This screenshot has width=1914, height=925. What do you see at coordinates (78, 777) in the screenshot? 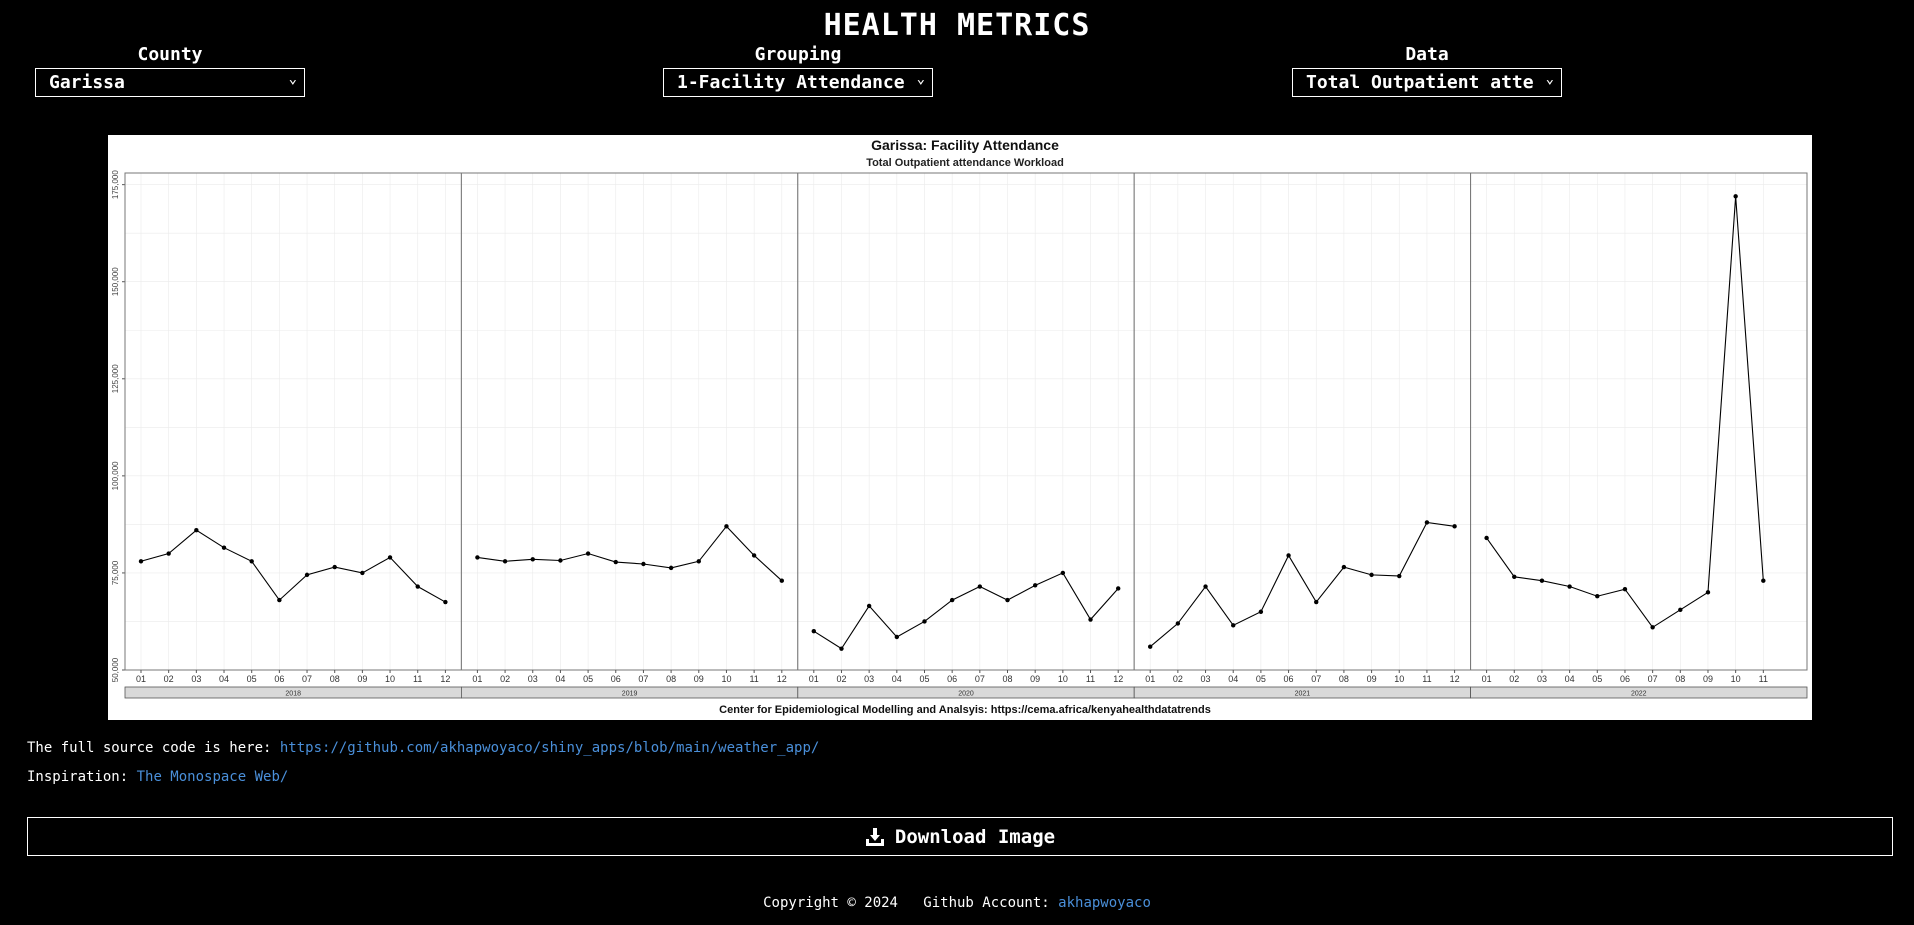
I see `inspiration-prefix: Inspiration:` at bounding box center [78, 777].